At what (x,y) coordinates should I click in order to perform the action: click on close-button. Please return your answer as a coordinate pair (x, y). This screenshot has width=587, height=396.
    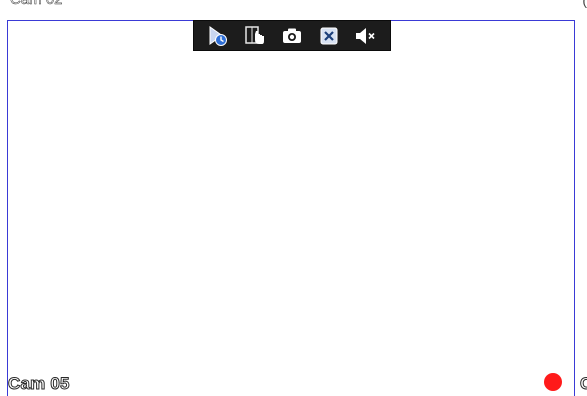
    Looking at the image, I should click on (329, 36).